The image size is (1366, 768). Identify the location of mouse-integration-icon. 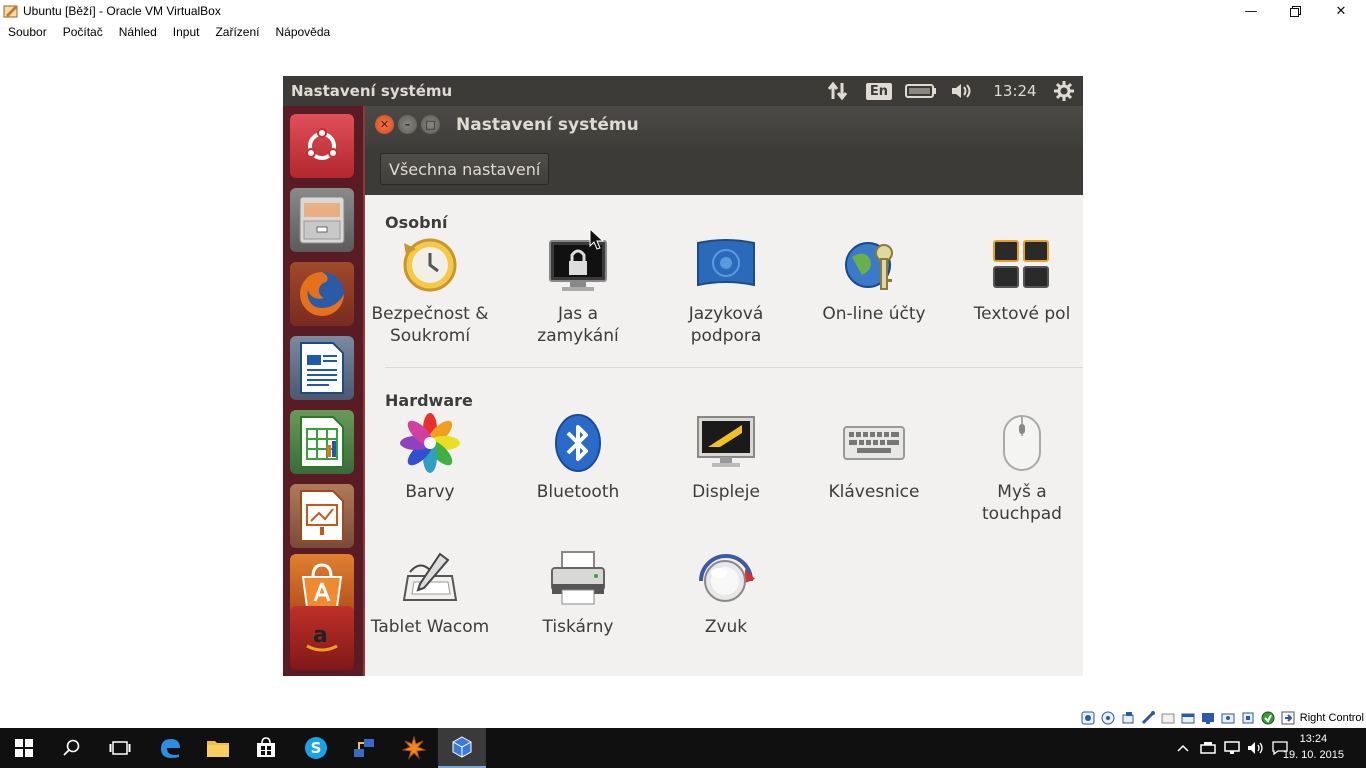
(1268, 718).